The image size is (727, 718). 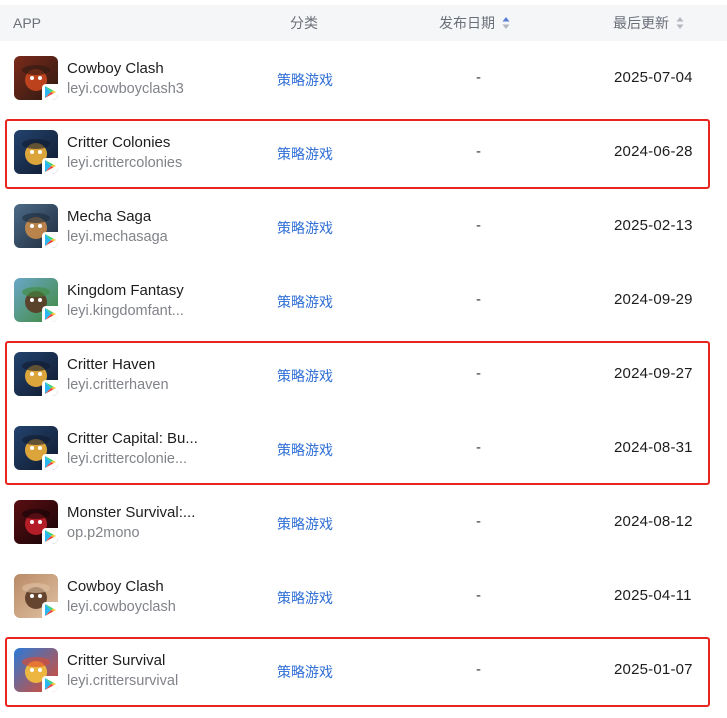 I want to click on header-last-update-label: 最后更新, so click(x=641, y=23).